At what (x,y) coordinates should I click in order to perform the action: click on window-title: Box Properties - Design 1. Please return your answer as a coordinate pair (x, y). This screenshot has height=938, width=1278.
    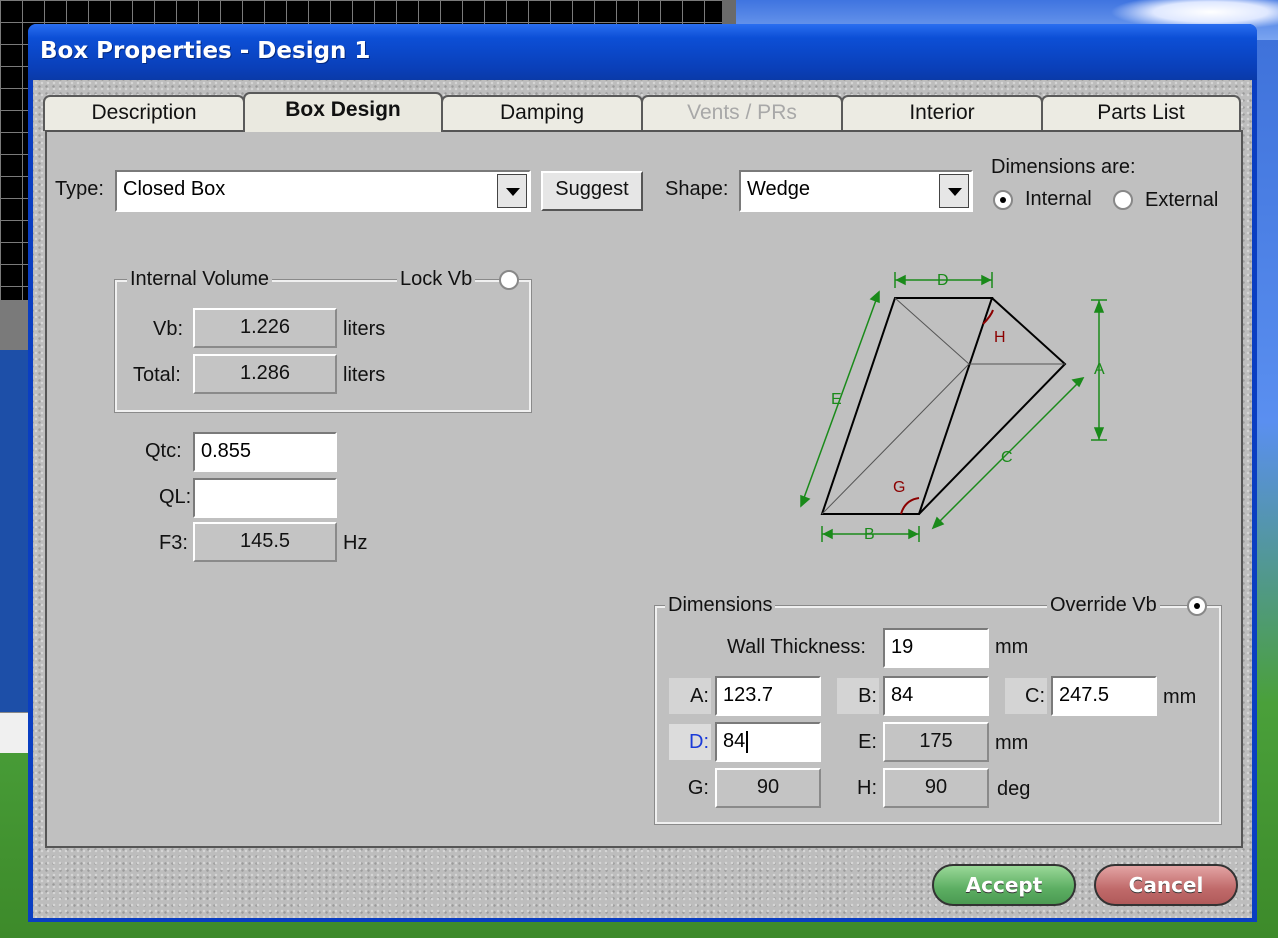
    Looking at the image, I should click on (205, 51).